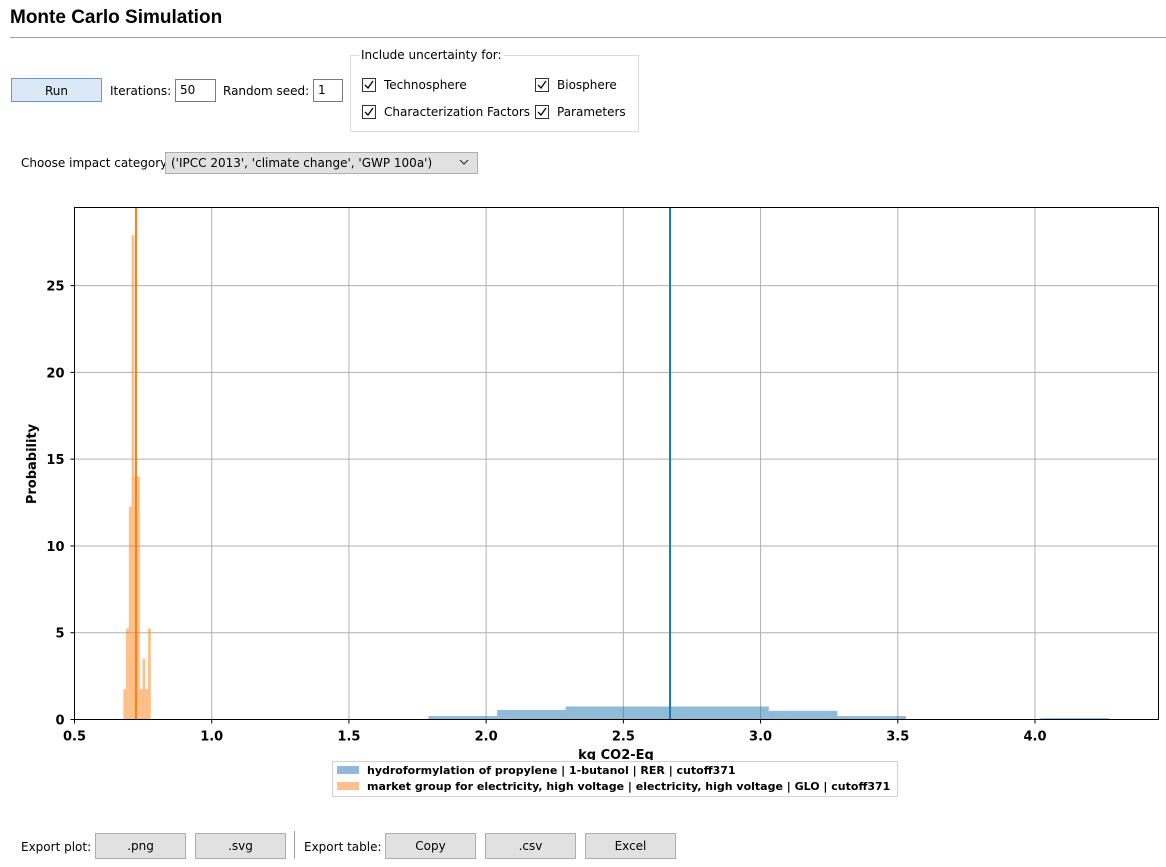 The height and width of the screenshot is (867, 1166). I want to click on x-axis-label: kg CO2-Eq, so click(616, 754).